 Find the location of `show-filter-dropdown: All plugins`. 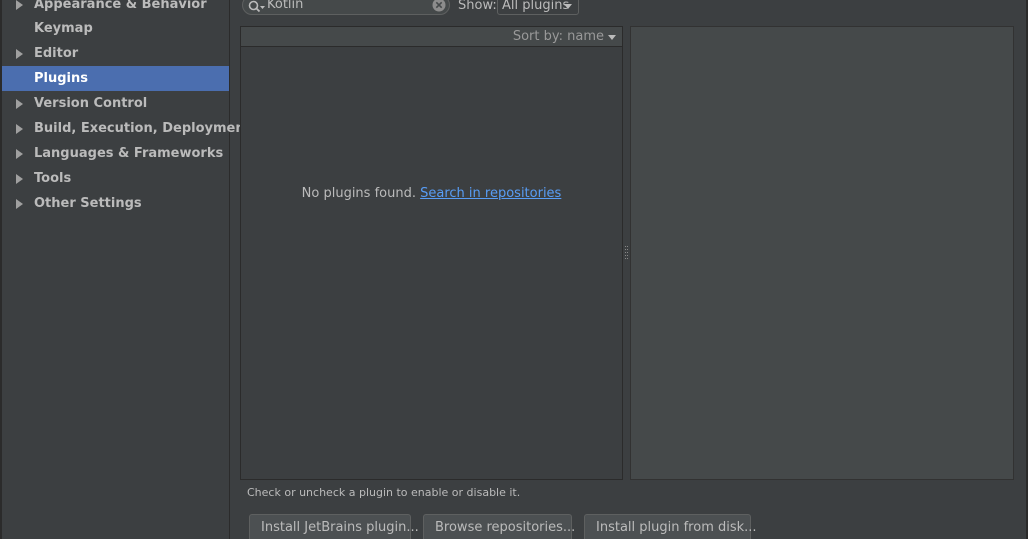

show-filter-dropdown: All plugins is located at coordinates (538, 7).